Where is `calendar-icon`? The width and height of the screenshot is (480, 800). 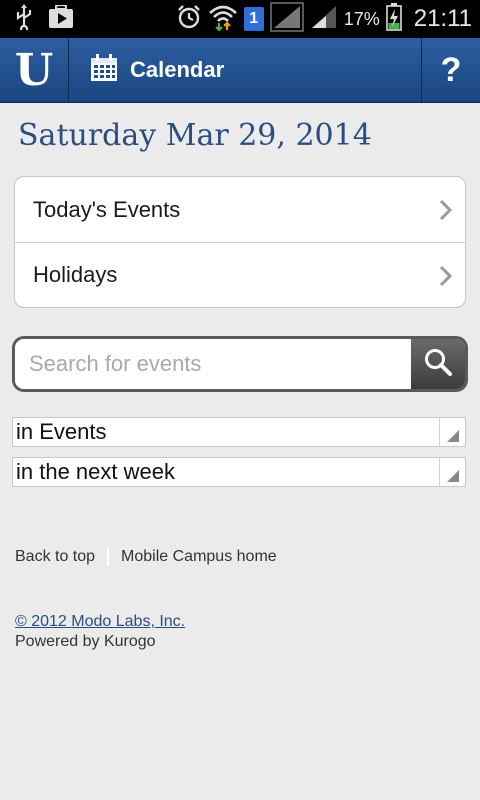
calendar-icon is located at coordinates (104, 70).